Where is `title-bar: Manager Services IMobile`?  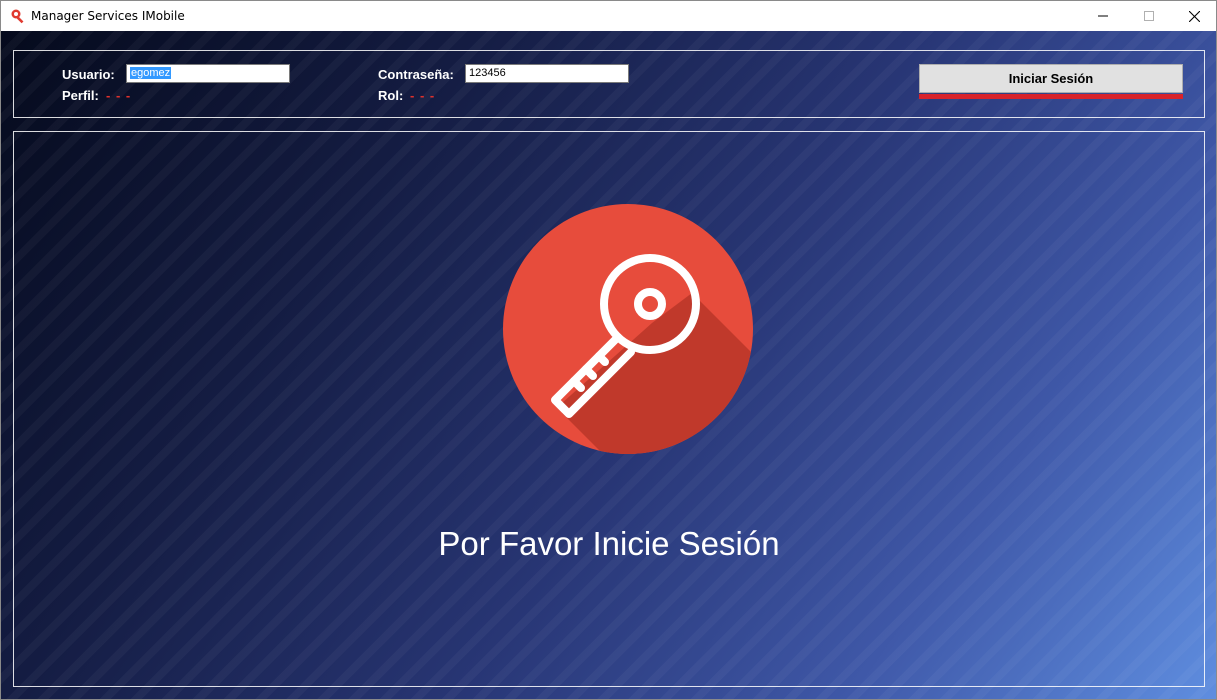
title-bar: Manager Services IMobile is located at coordinates (608, 16).